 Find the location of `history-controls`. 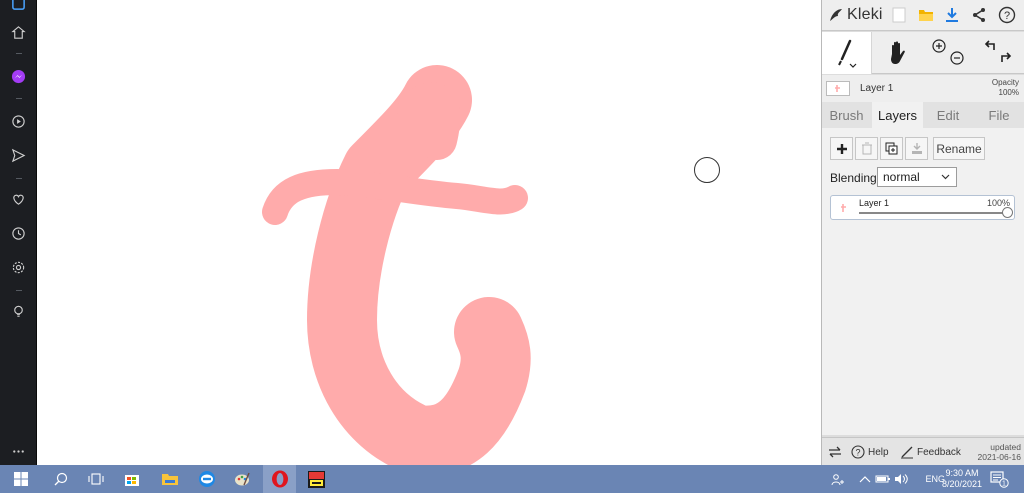

history-controls is located at coordinates (998, 53).